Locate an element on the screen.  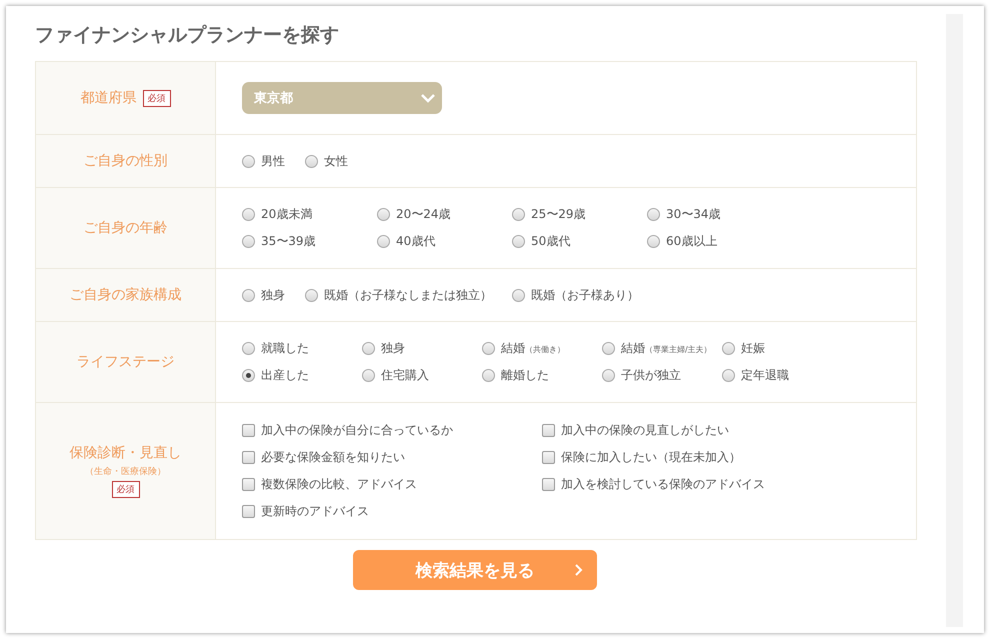
chevron-right-icon is located at coordinates (578, 570).